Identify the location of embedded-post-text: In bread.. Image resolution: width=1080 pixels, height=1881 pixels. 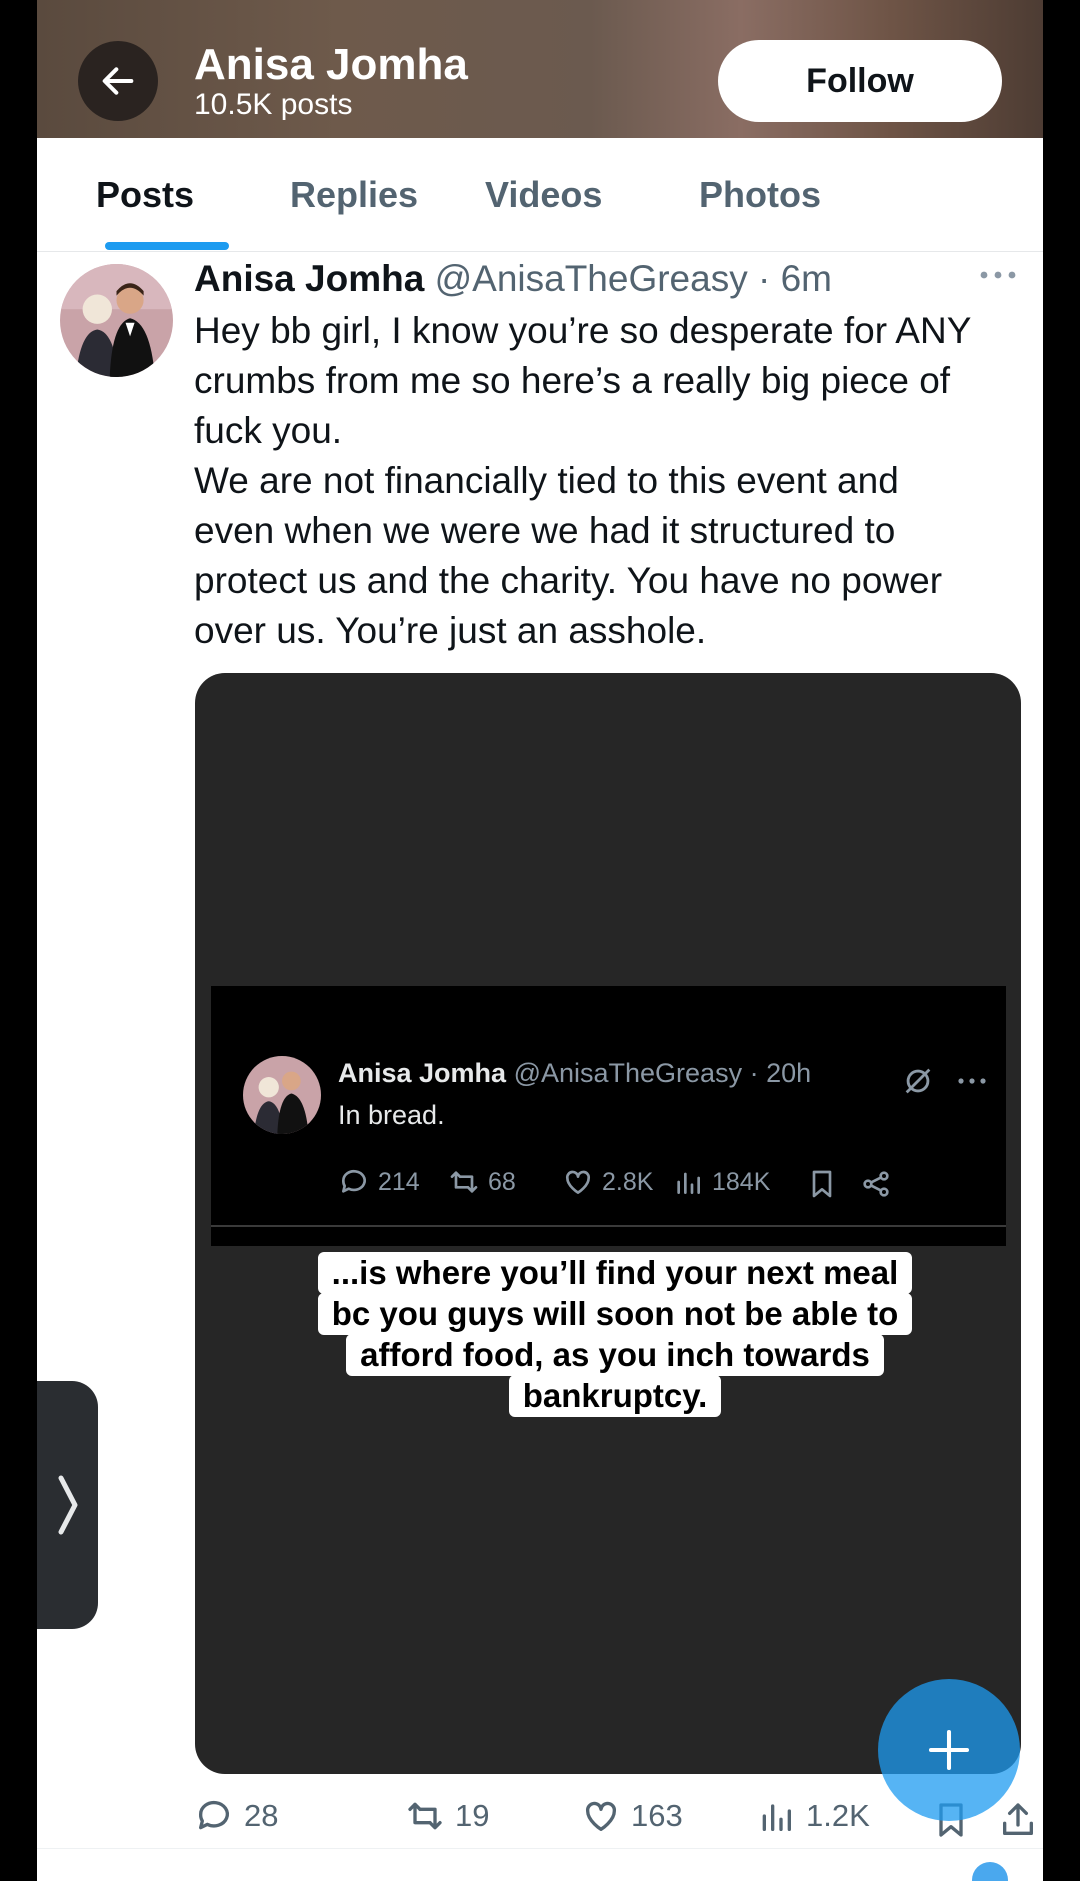
(391, 1115).